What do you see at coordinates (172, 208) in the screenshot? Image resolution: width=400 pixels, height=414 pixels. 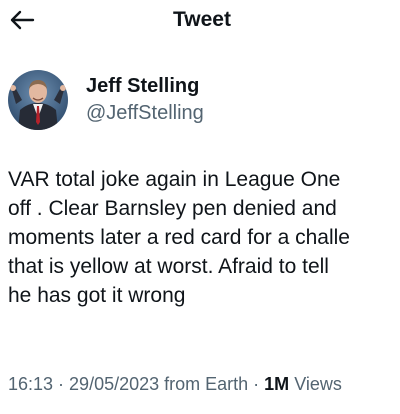 I see `tweet-line: off . Clear Barnsley pen denied and` at bounding box center [172, 208].